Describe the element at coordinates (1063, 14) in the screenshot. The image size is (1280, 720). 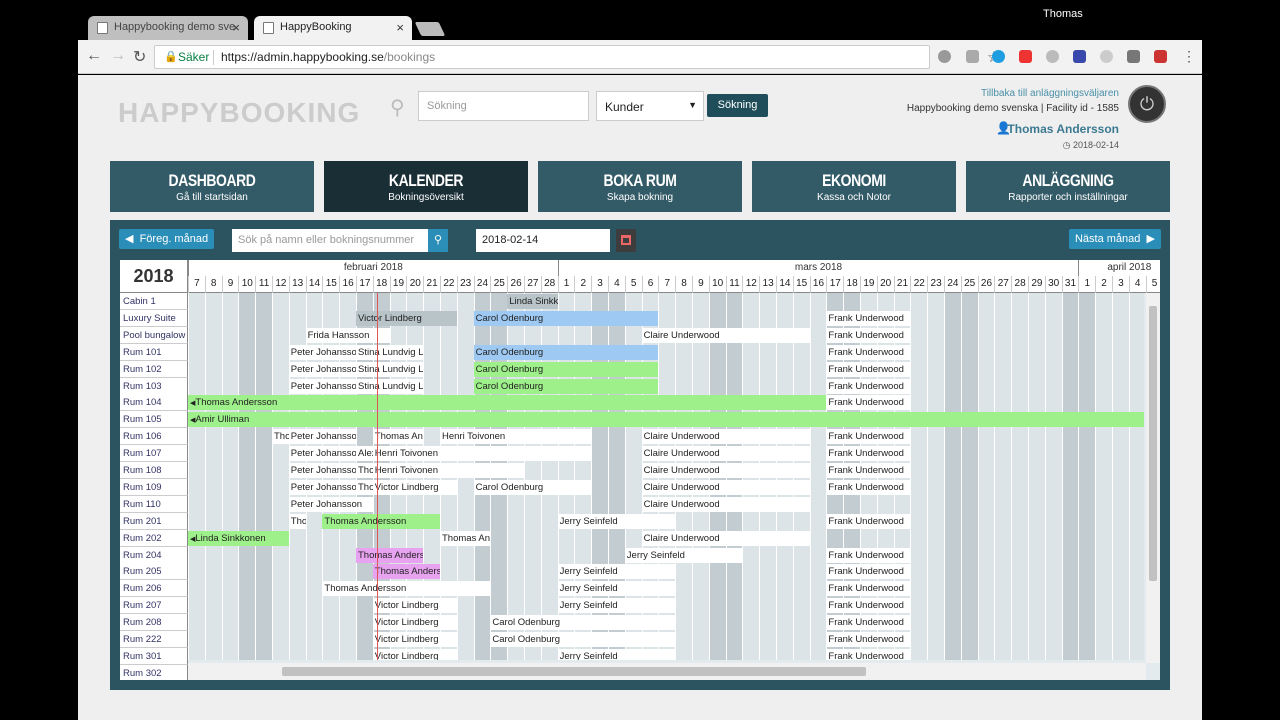
I see `profile-name: Thomas` at that location.